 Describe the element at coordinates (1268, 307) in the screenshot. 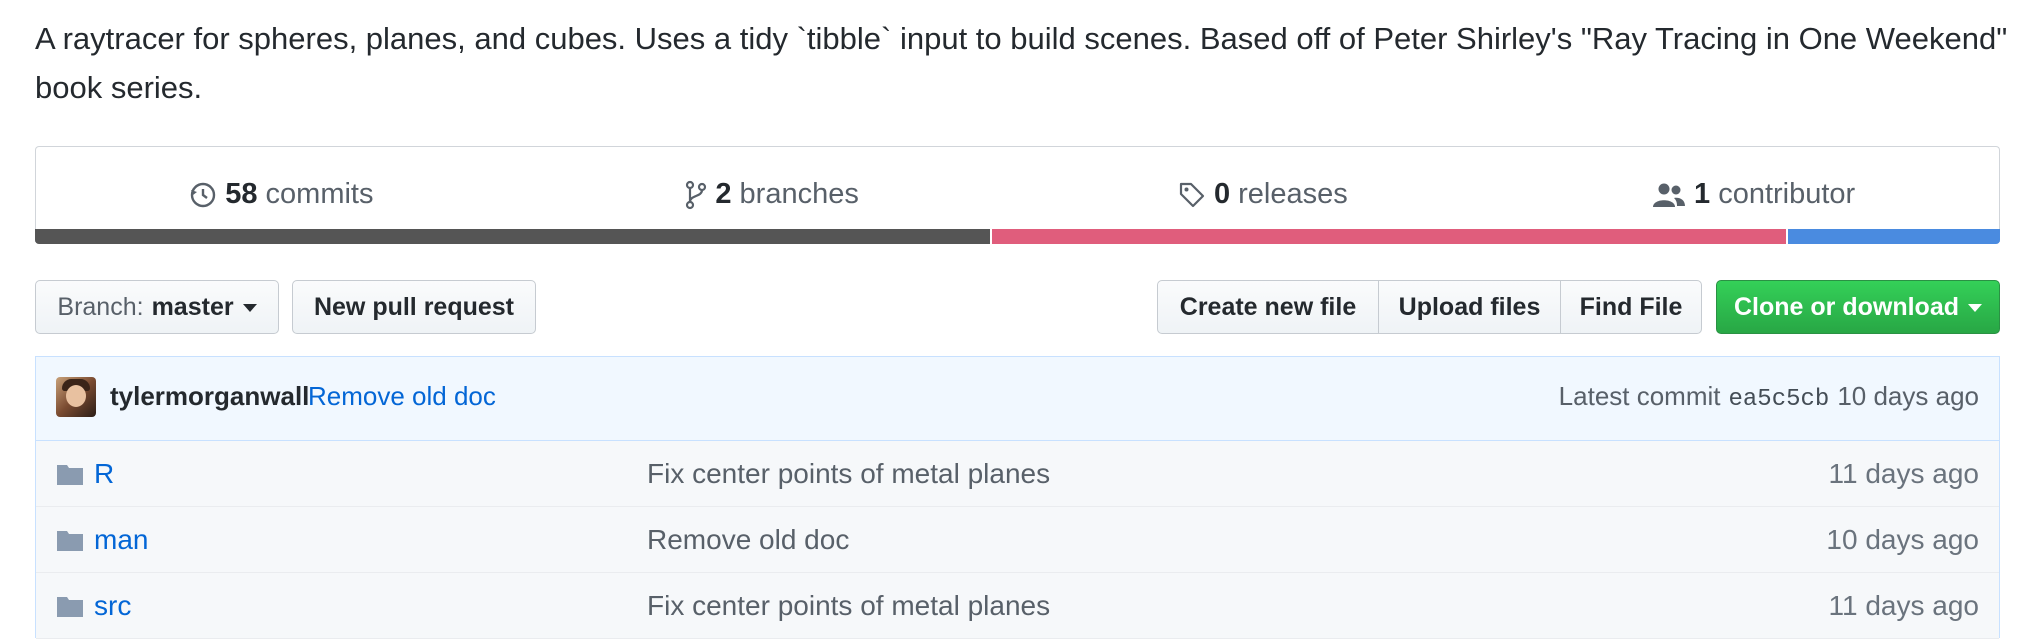

I see `create-new-file-button: Create new file` at that location.